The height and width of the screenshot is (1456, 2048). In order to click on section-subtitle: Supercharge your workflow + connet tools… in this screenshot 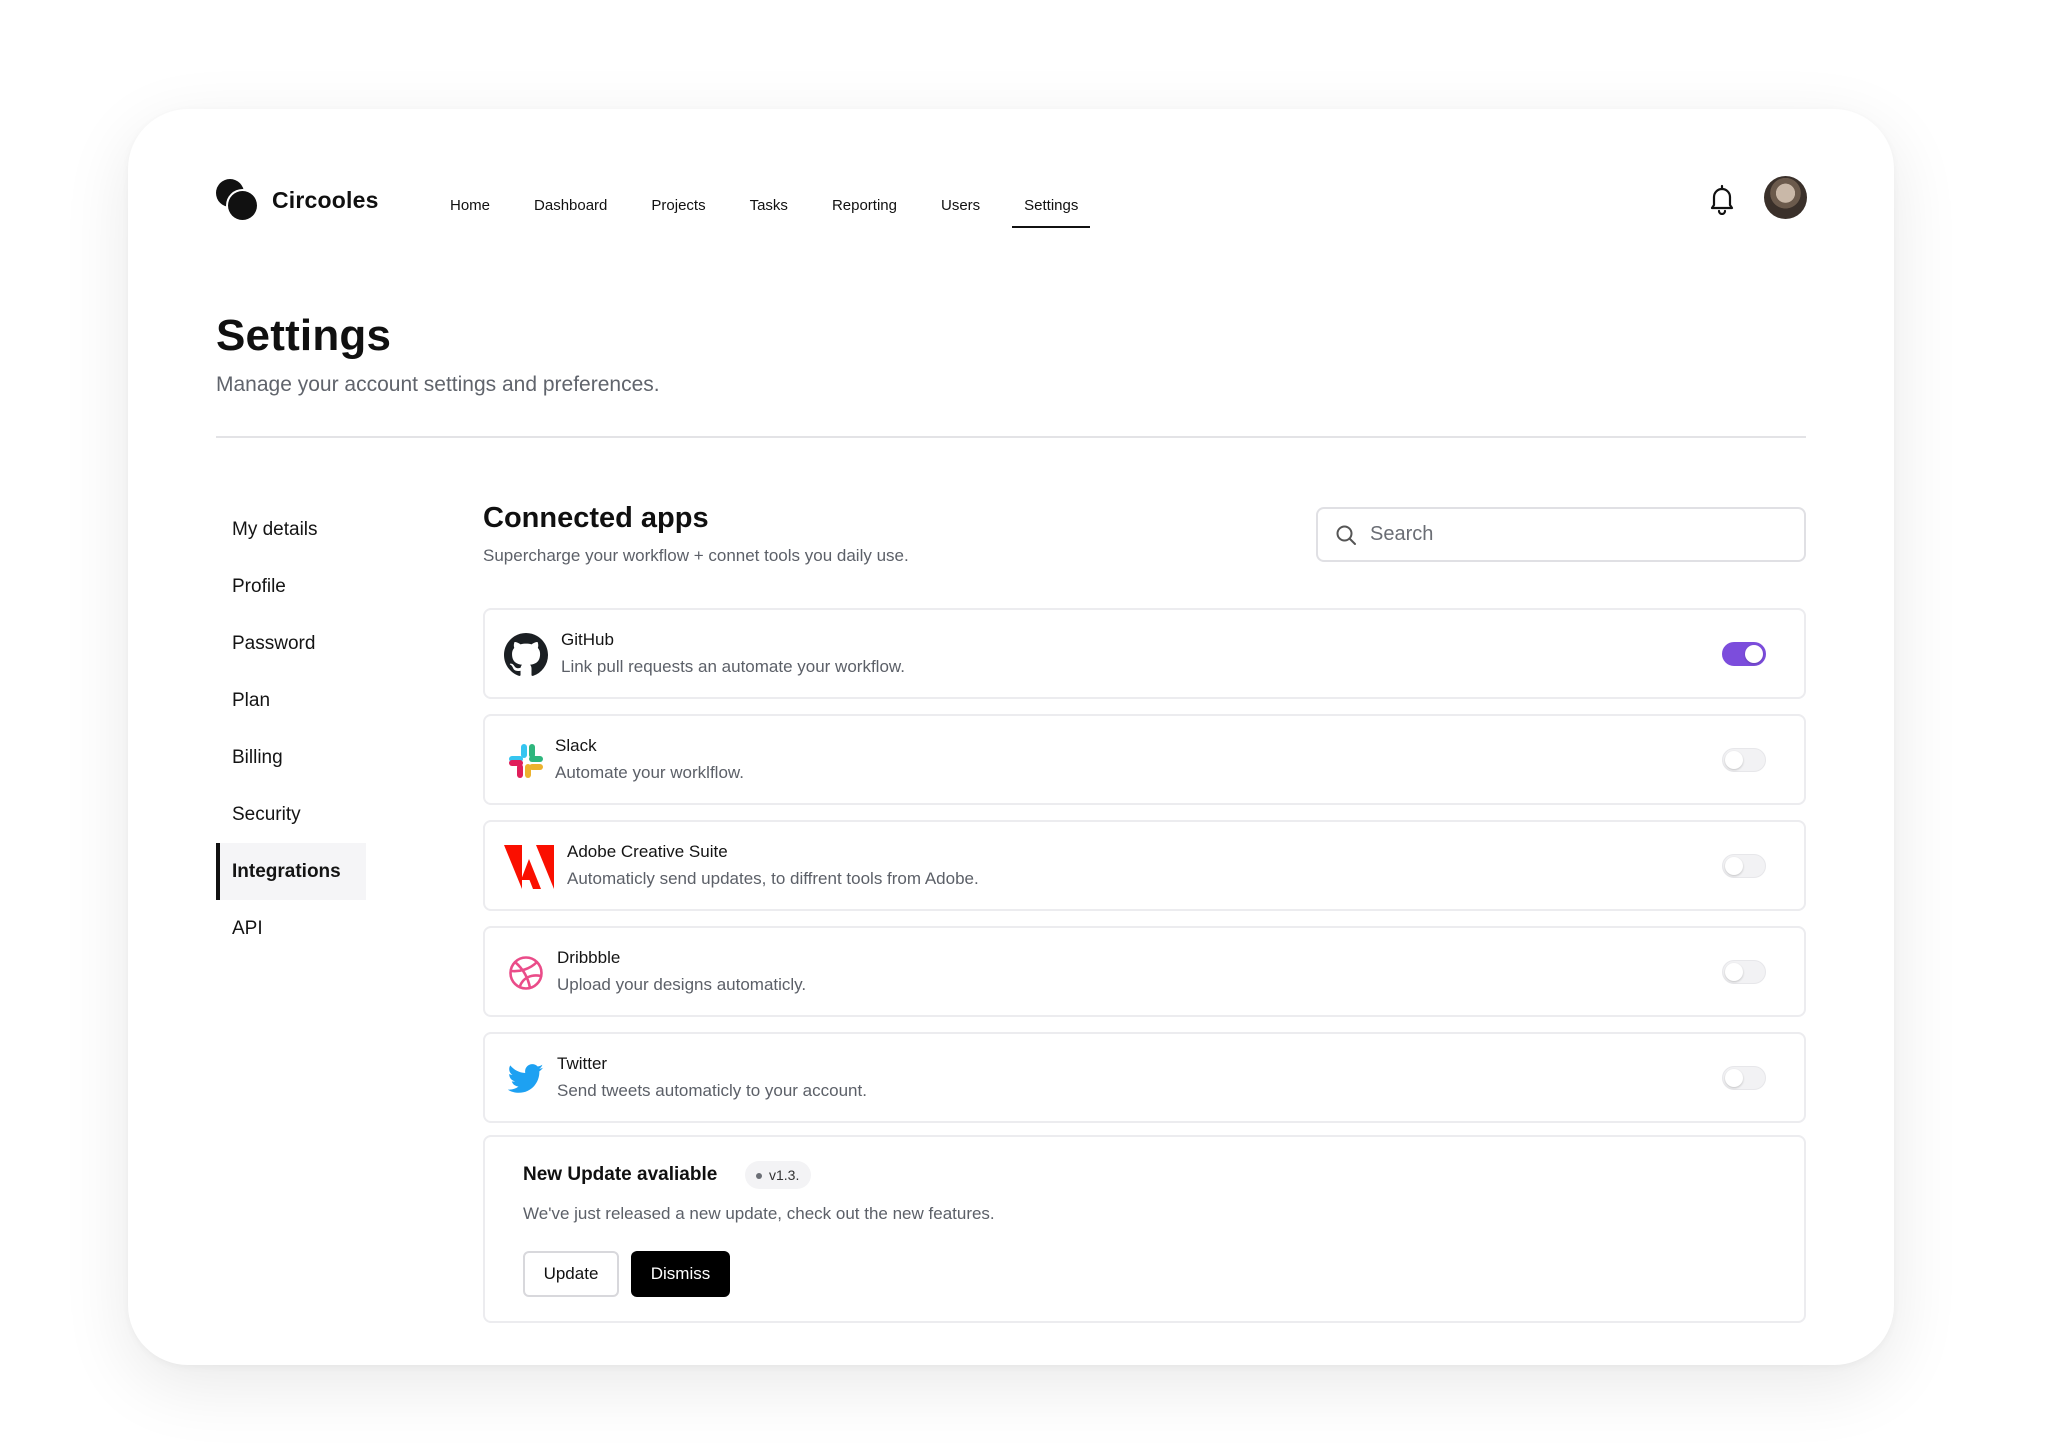, I will do `click(696, 555)`.